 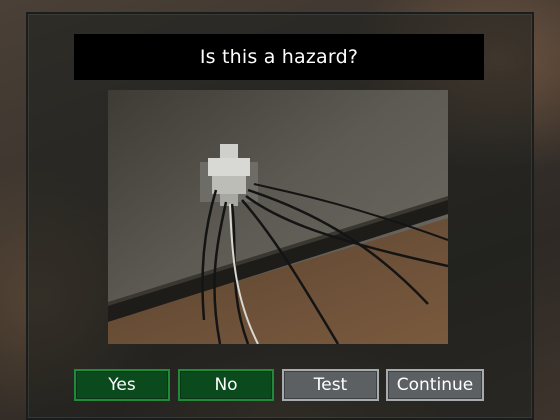 I want to click on question-text: Is this a hazard?, so click(x=279, y=57).